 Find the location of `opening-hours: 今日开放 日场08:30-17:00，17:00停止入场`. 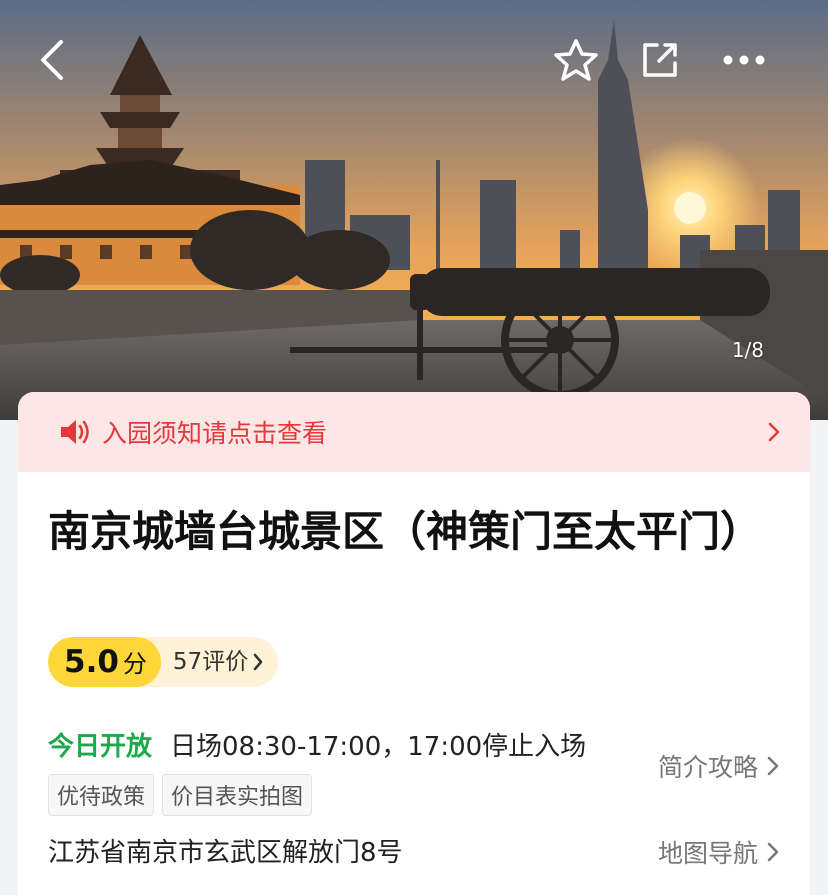

opening-hours: 今日开放 日场08:30-17:00，17:00停止入场 is located at coordinates (317, 744).